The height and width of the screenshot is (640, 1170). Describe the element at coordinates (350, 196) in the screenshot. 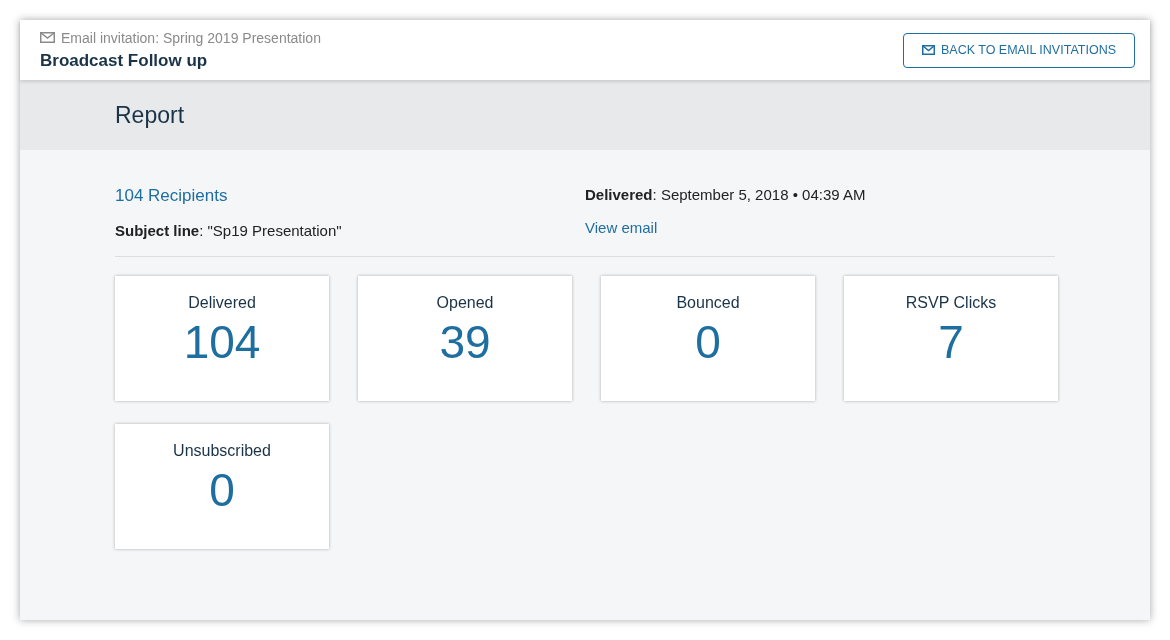

I see `recipients-link: 104 Recipients` at that location.